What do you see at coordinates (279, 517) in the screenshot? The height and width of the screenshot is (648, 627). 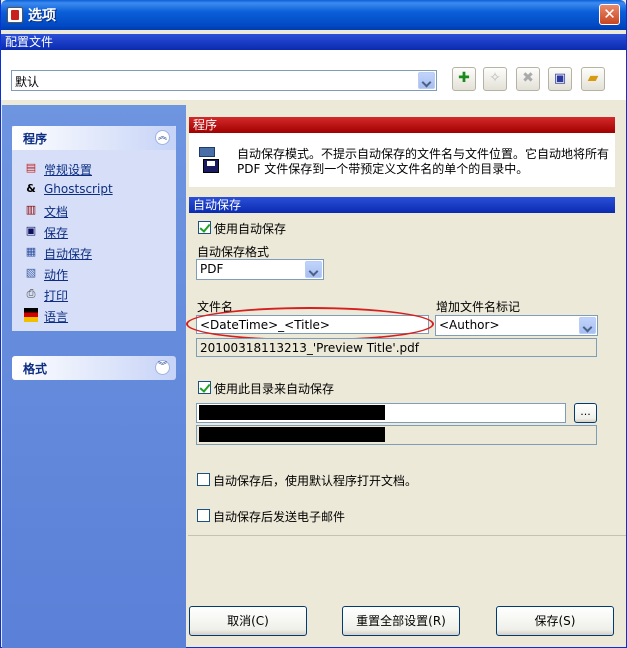 I see `send-email-label: 自动保存后发送电子邮件` at bounding box center [279, 517].